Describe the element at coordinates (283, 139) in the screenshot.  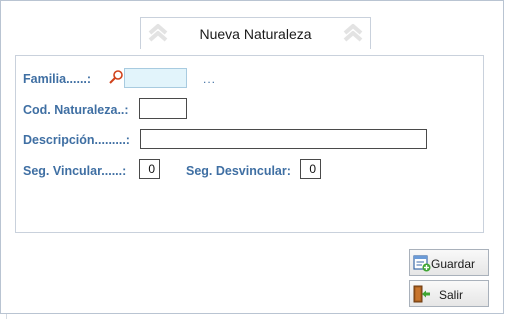
I see `descripcion-input` at that location.